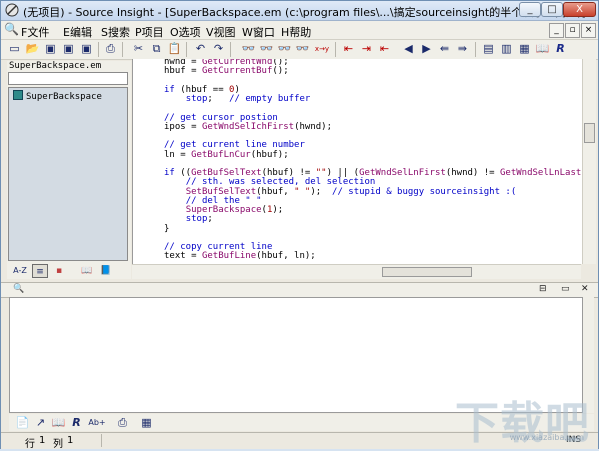  Describe the element at coordinates (426, 49) in the screenshot. I see `forward-arrow-icon: ▶` at that location.